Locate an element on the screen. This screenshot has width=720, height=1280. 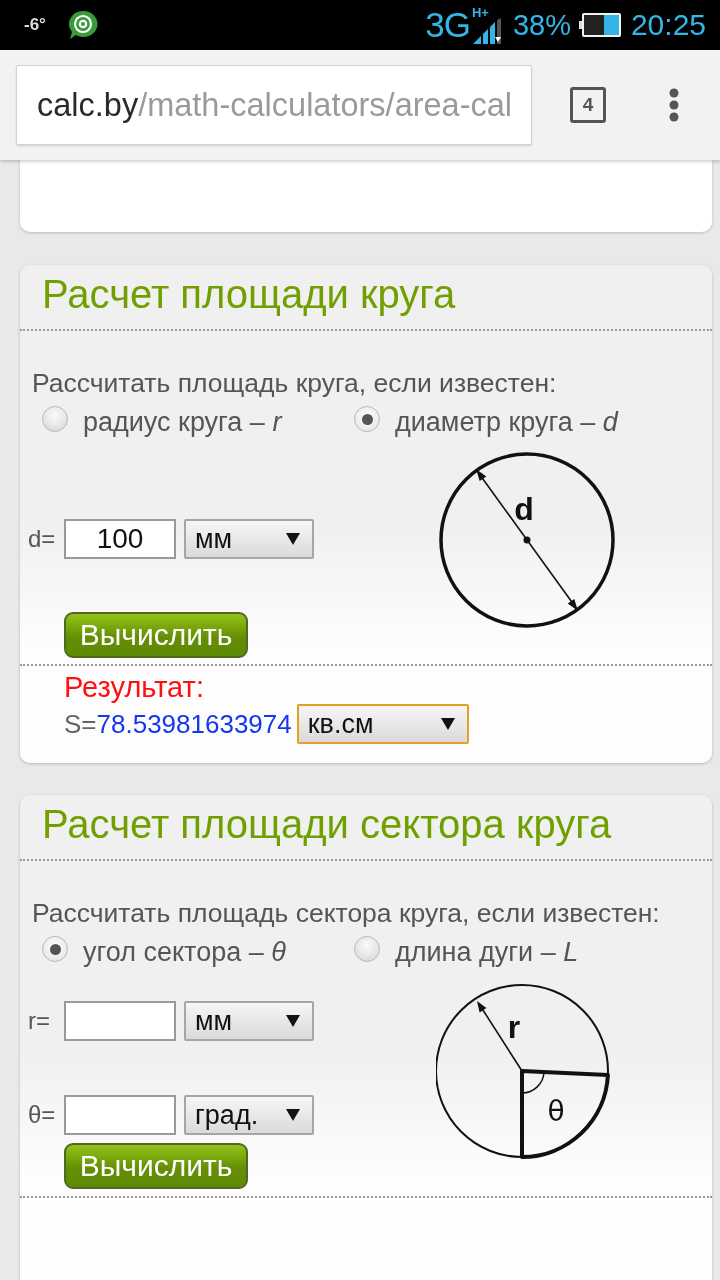
url-text: calc.by/math-calculators/area-cal is located at coordinates (275, 105).